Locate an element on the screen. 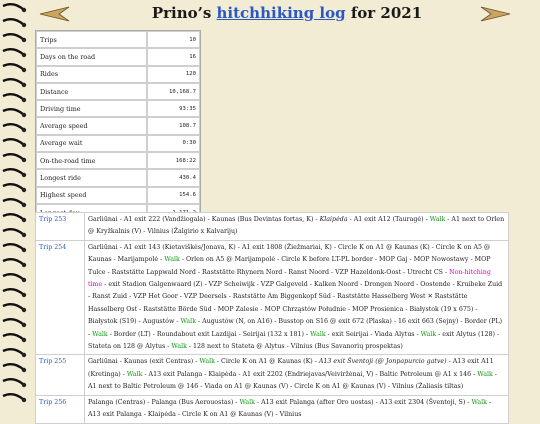  notebook-spiral-binding is located at coordinates (17, 202).